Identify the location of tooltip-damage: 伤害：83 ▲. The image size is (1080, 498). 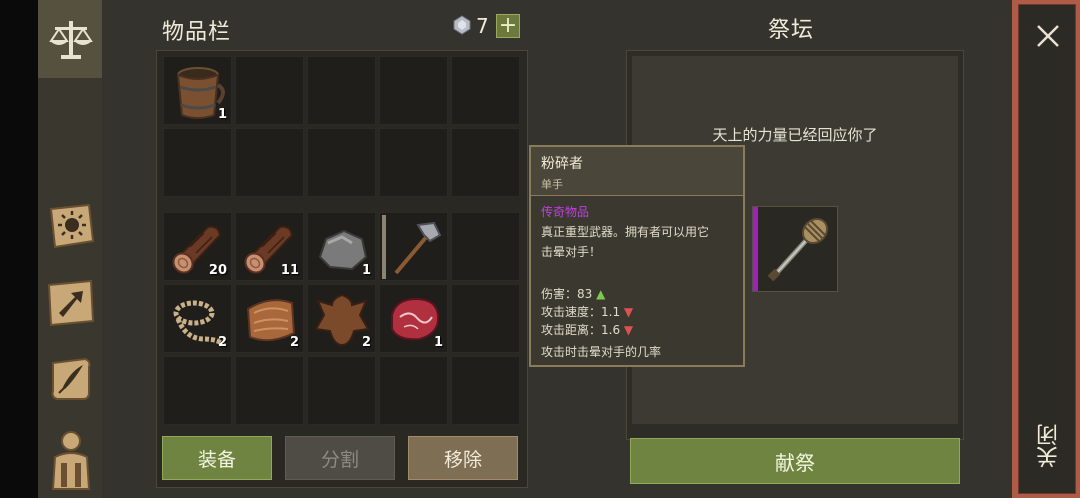
(573, 293).